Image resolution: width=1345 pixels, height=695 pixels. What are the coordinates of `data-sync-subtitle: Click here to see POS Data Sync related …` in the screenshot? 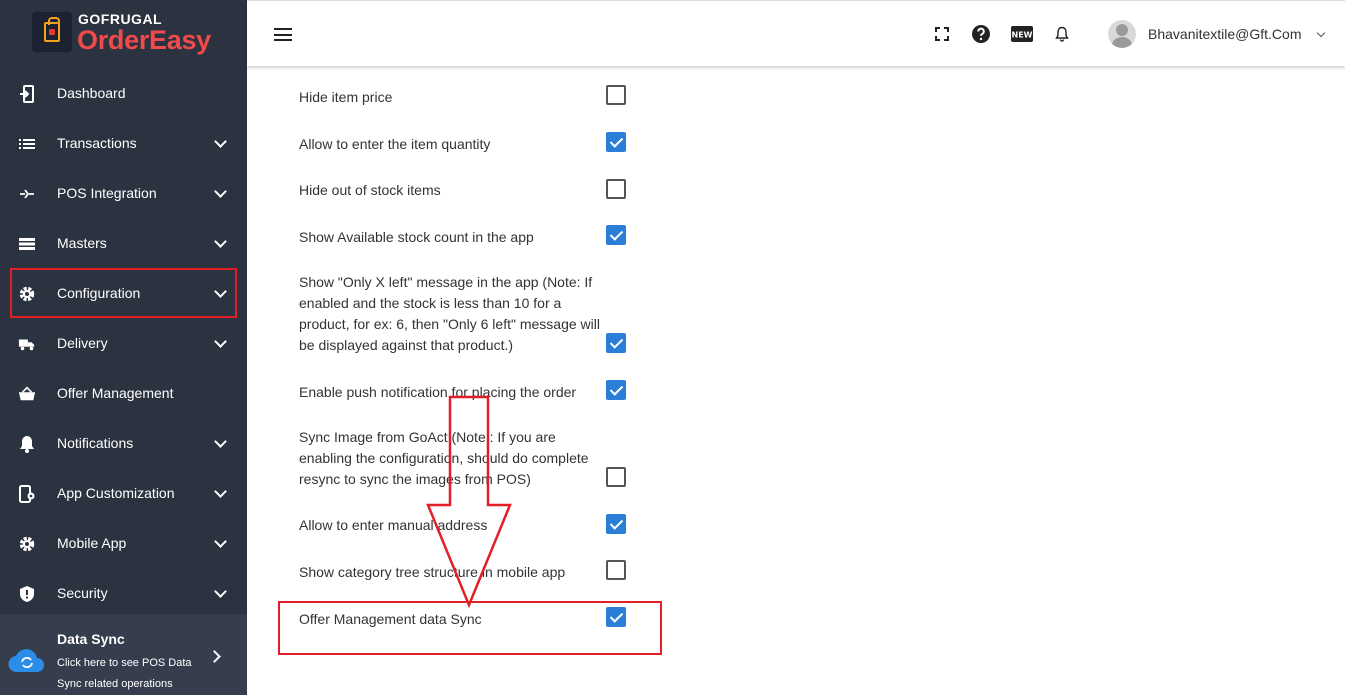 It's located at (124, 673).